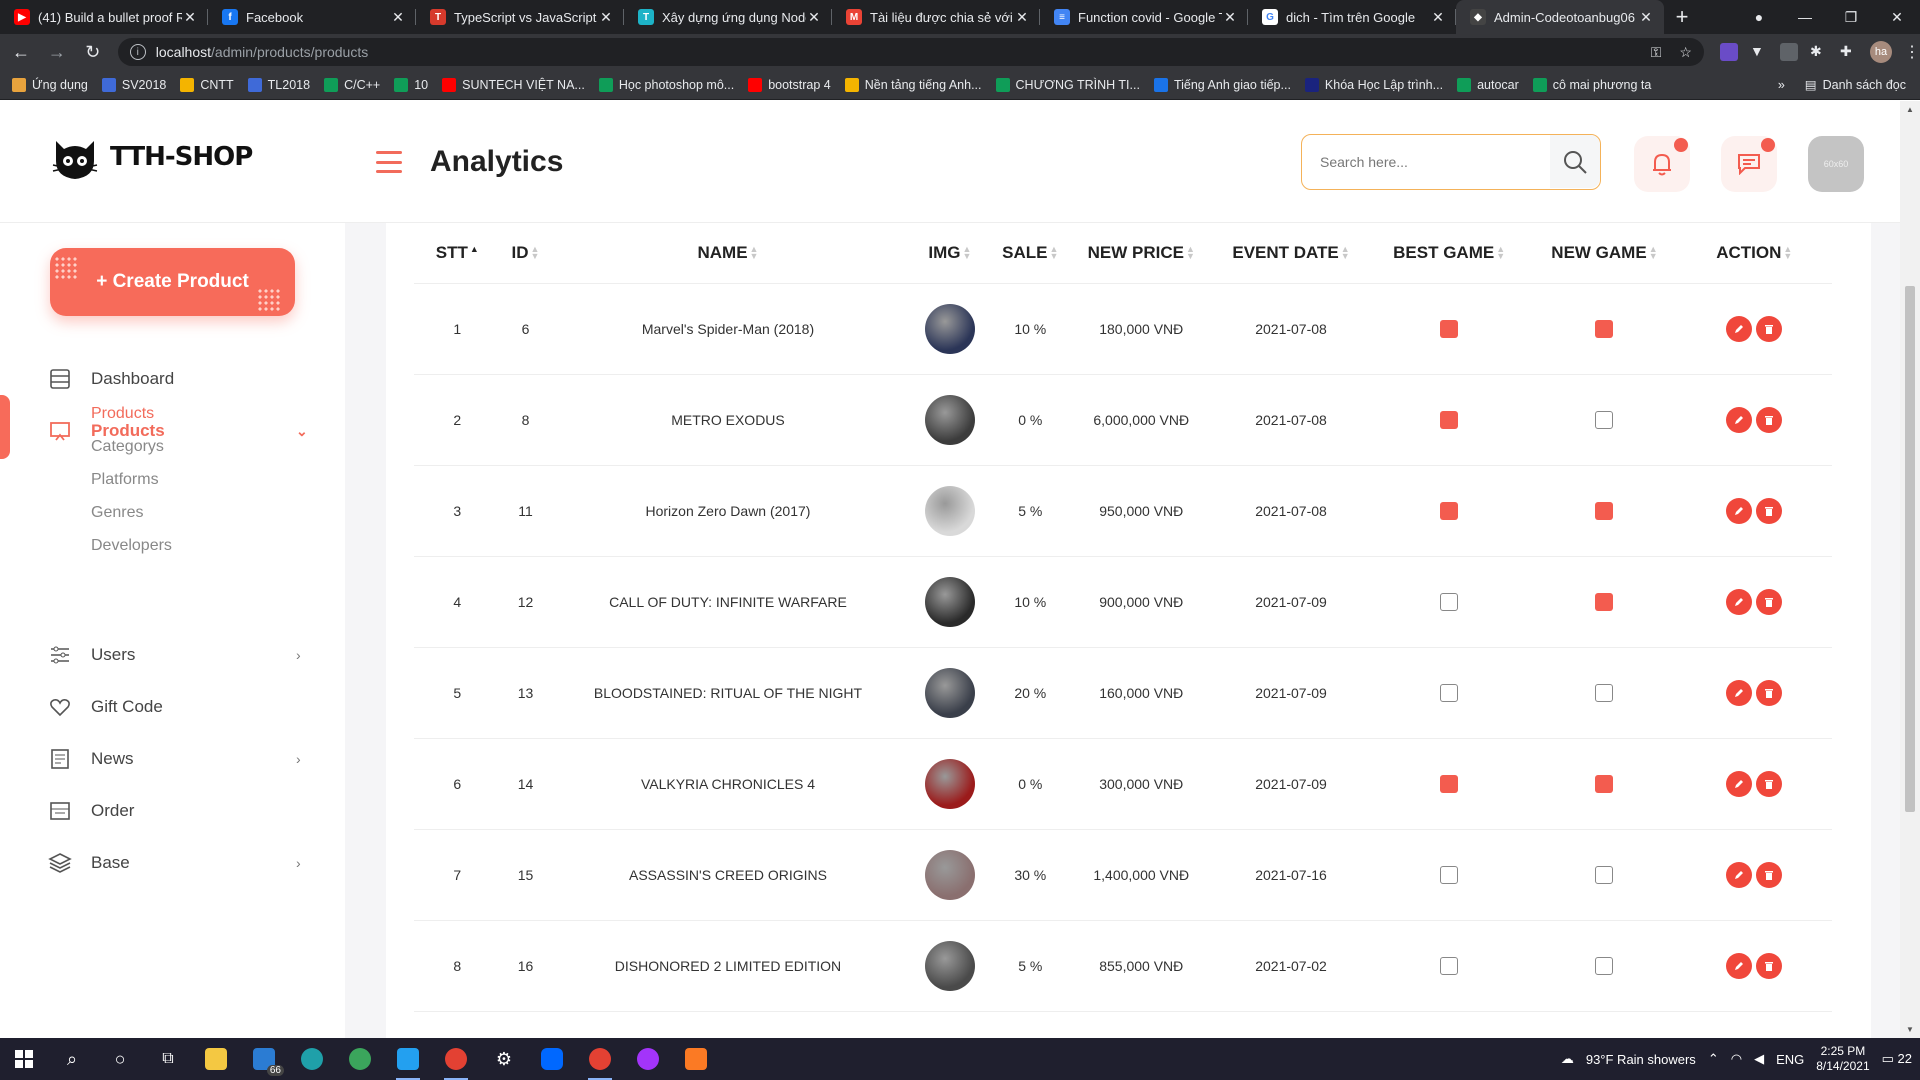 Image resolution: width=1920 pixels, height=1080 pixels. I want to click on column-header-name: NAME ▲ ▼, so click(728, 253).